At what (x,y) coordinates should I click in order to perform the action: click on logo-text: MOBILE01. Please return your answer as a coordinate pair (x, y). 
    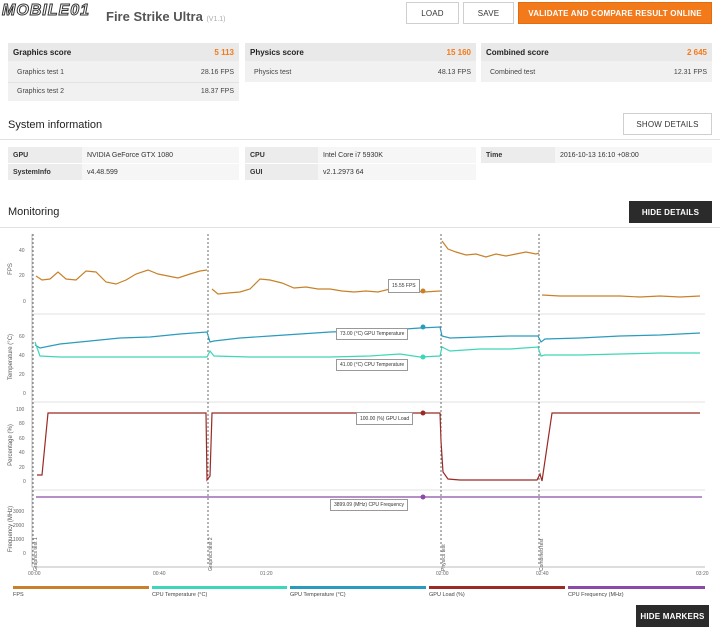
    Looking at the image, I should click on (46, 11).